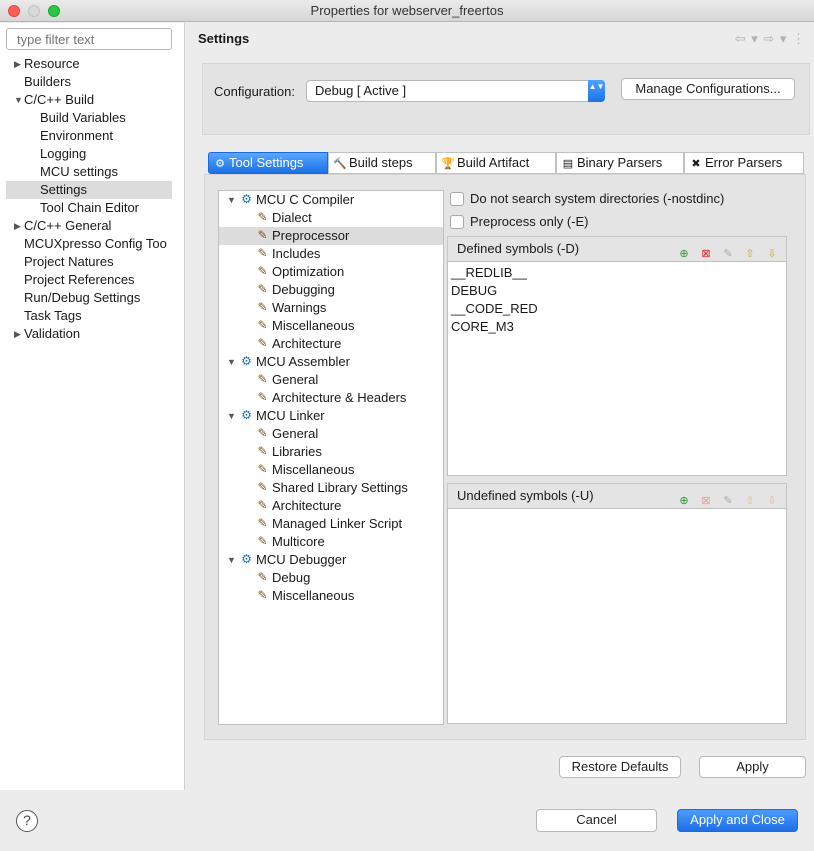 This screenshot has width=814, height=851. What do you see at coordinates (303, 289) in the screenshot?
I see `tool-tree-label: Debugging` at bounding box center [303, 289].